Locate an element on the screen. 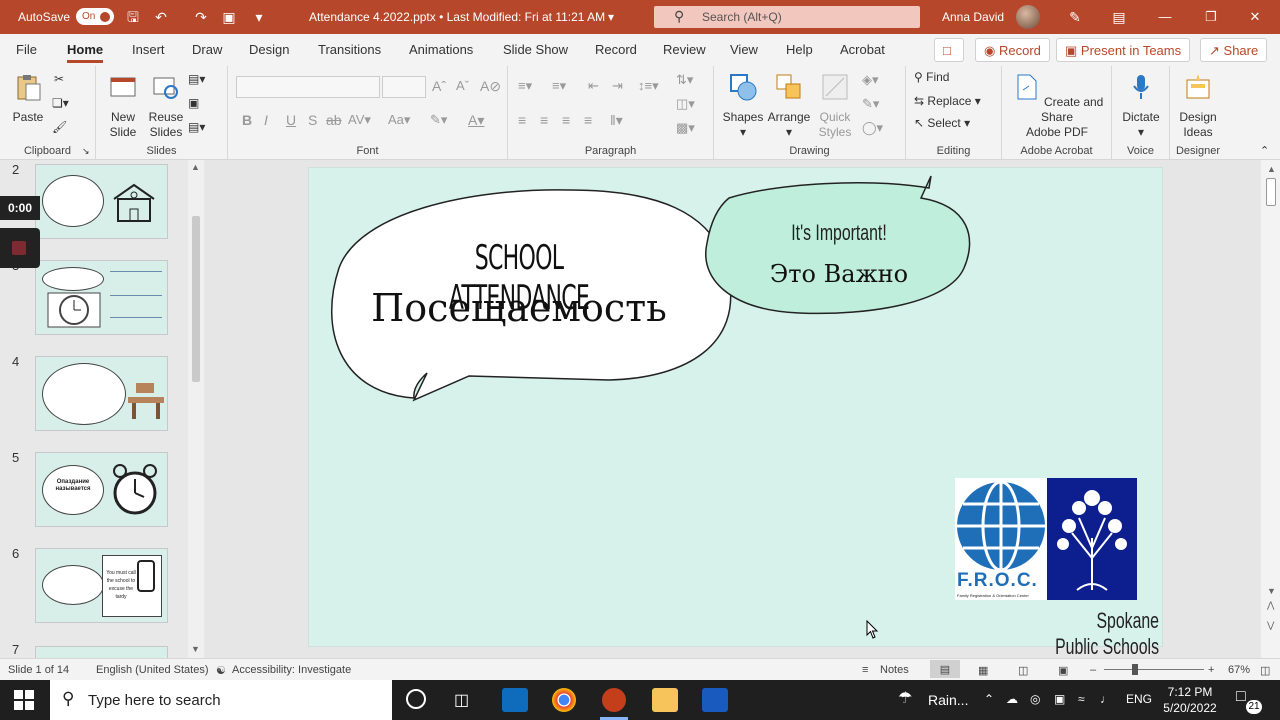 Image resolution: width=1280 pixels, height=720 pixels. thumbnails-scroll-thumb is located at coordinates (196, 299).